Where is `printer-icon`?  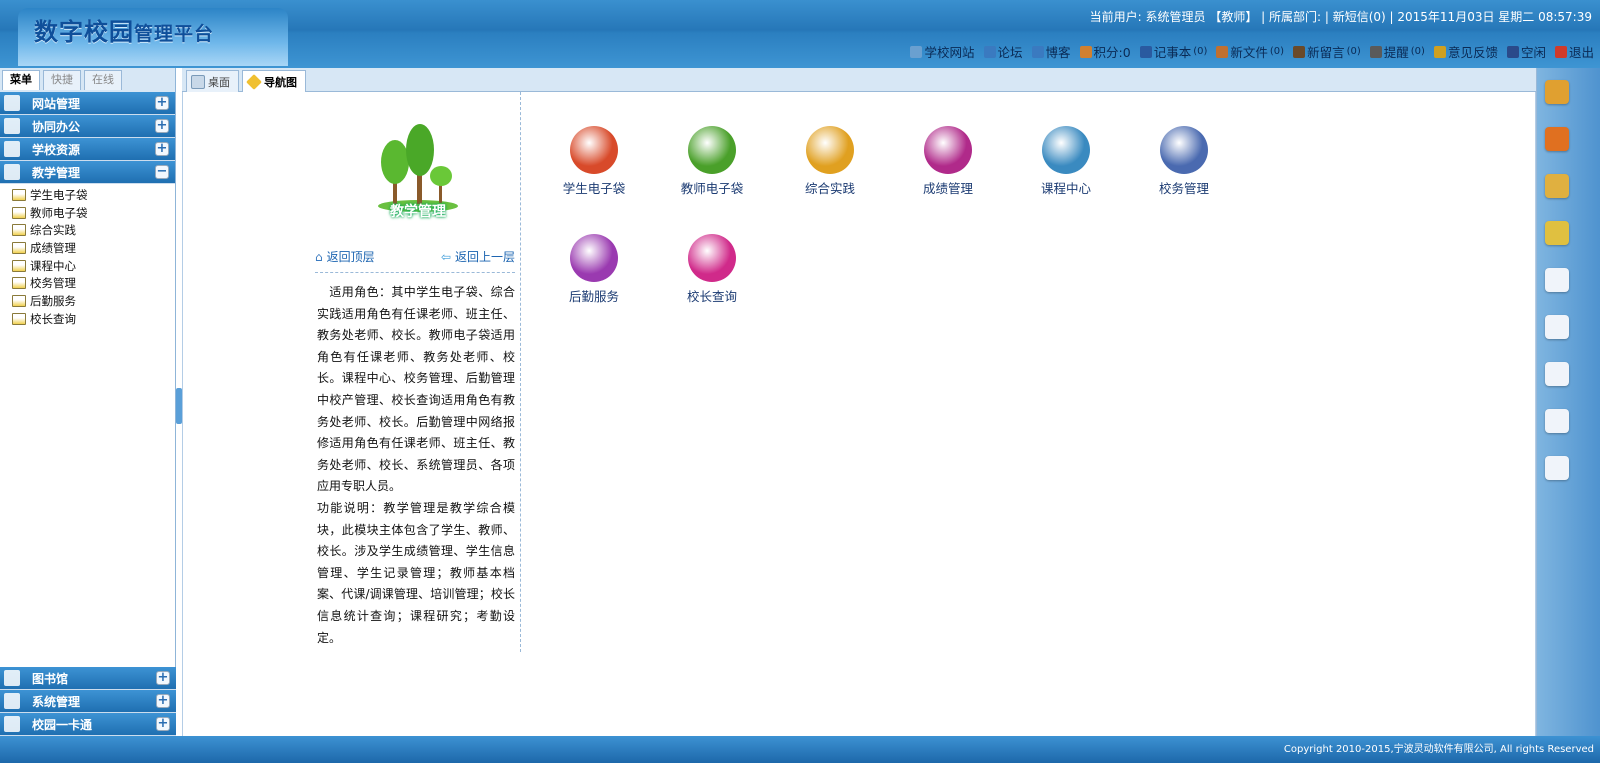
printer-icon is located at coordinates (1557, 421).